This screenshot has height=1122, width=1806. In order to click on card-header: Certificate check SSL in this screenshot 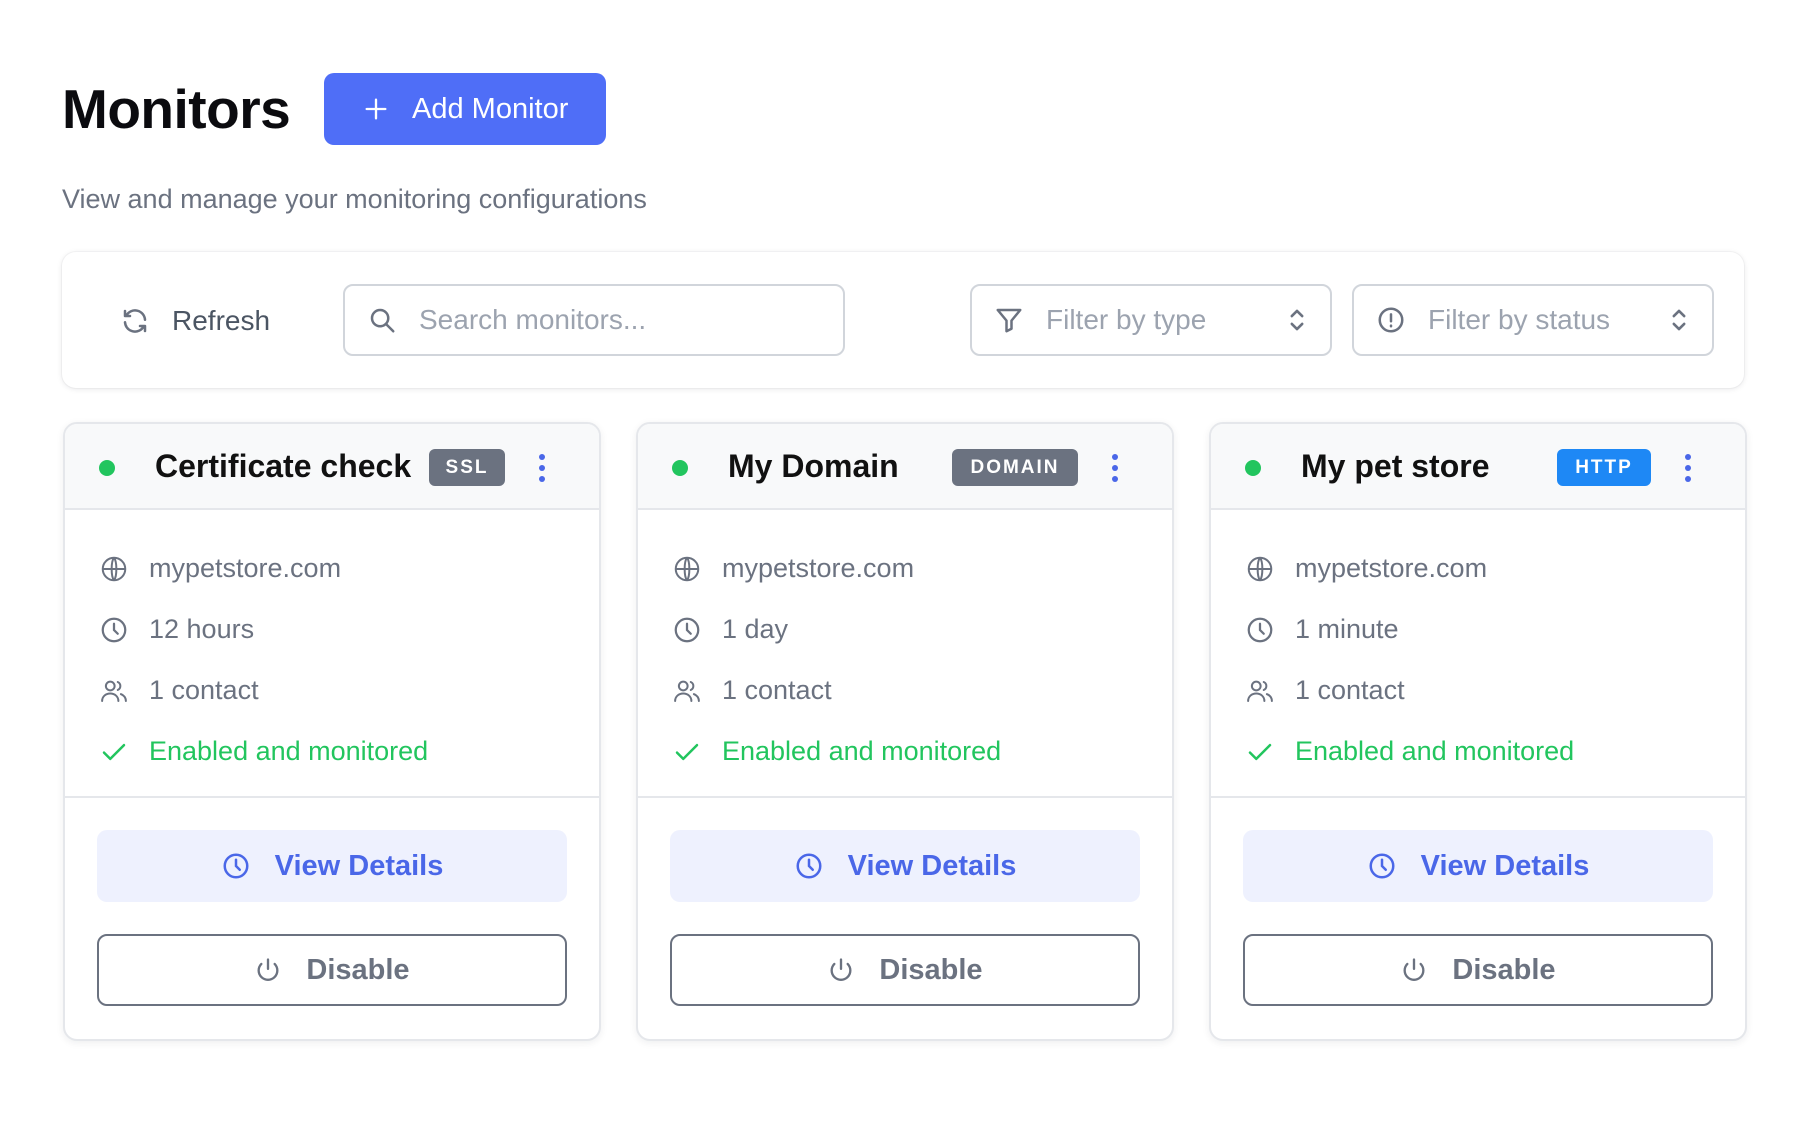, I will do `click(332, 467)`.